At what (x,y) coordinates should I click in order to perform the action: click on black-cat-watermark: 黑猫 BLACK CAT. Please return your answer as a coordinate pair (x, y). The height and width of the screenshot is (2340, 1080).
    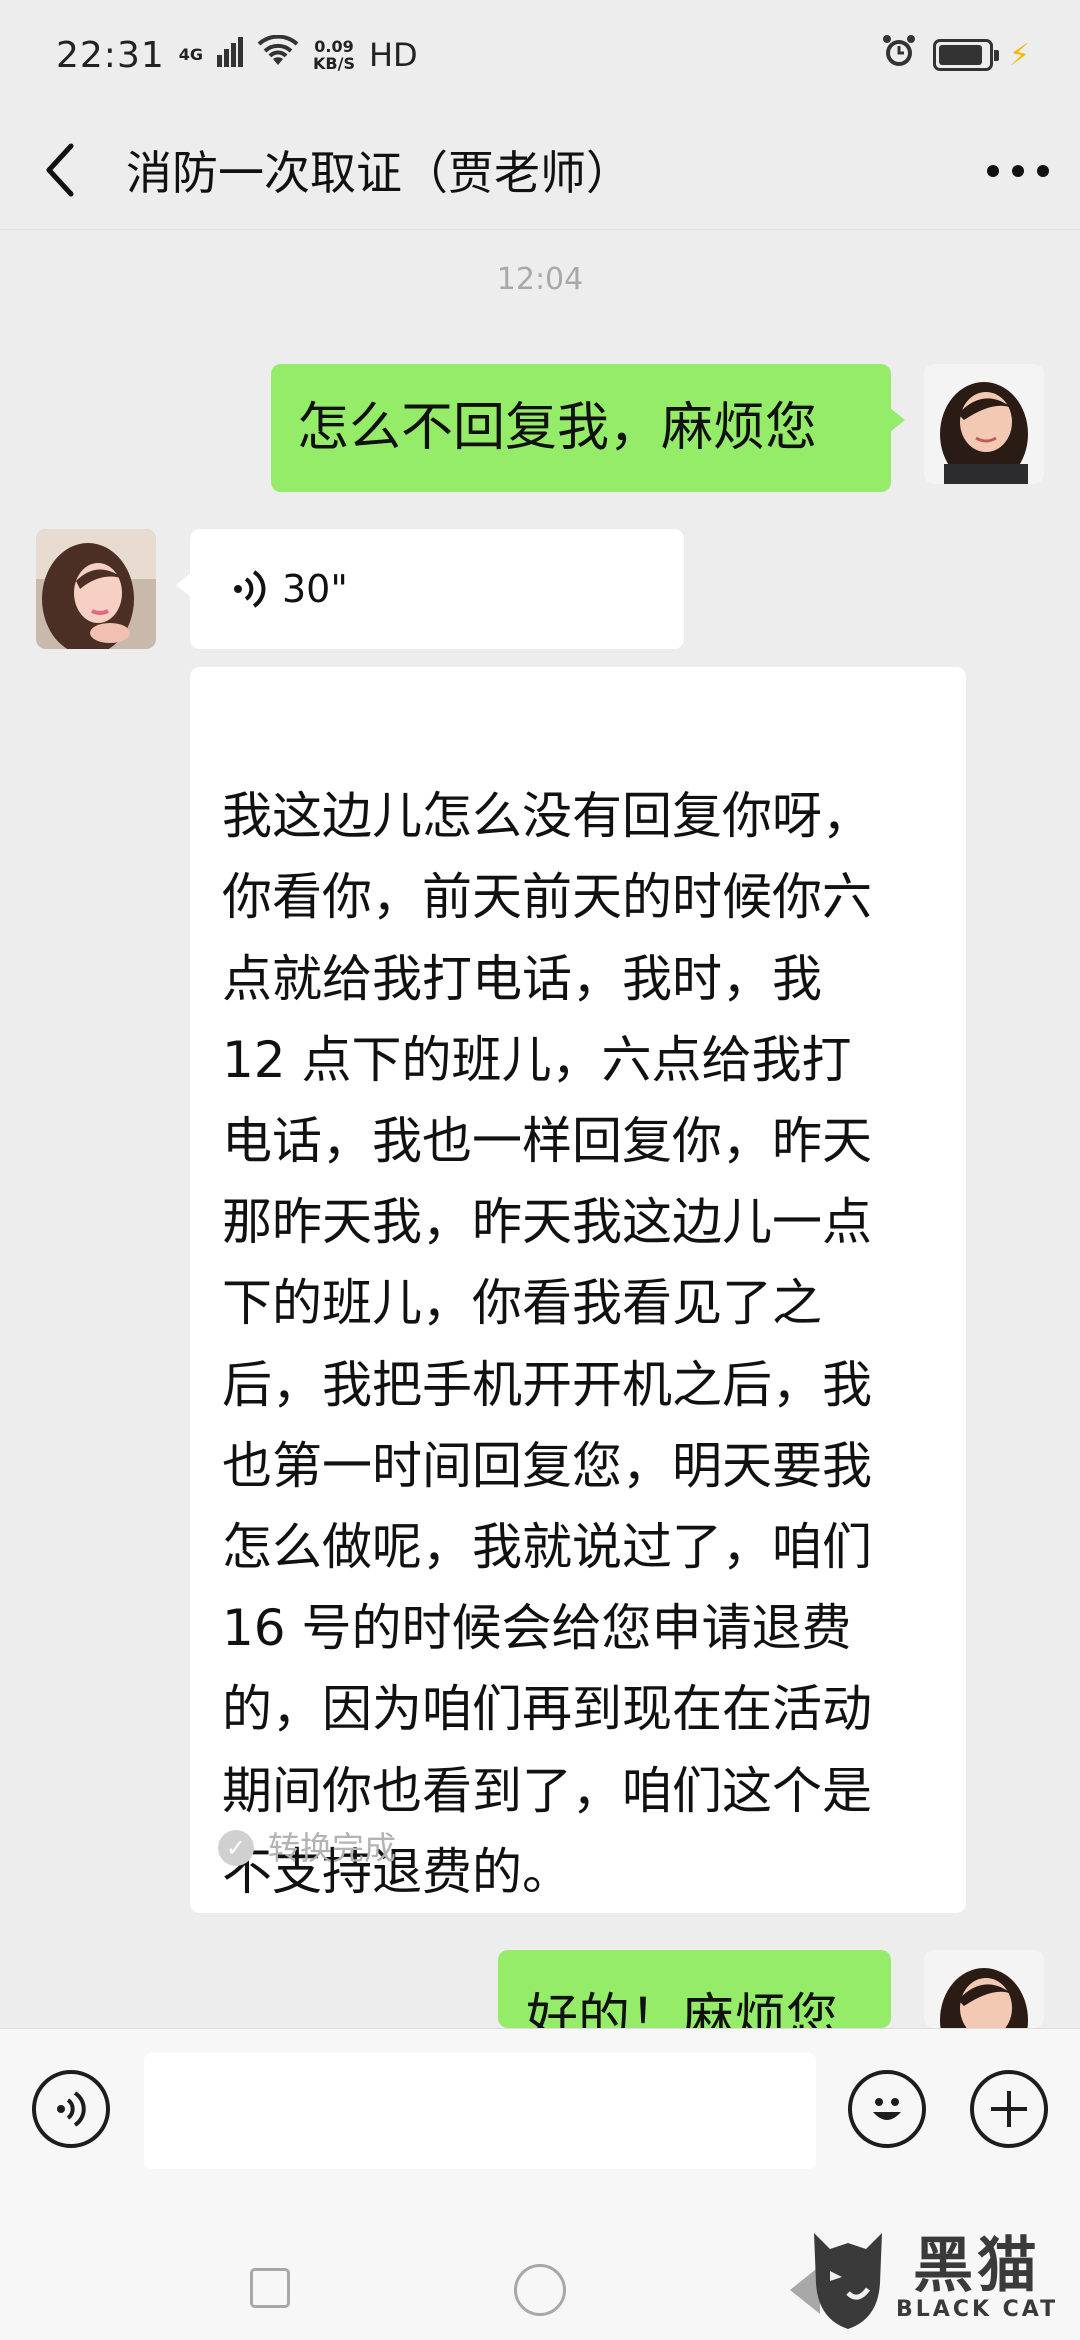
    Looking at the image, I should click on (944, 2278).